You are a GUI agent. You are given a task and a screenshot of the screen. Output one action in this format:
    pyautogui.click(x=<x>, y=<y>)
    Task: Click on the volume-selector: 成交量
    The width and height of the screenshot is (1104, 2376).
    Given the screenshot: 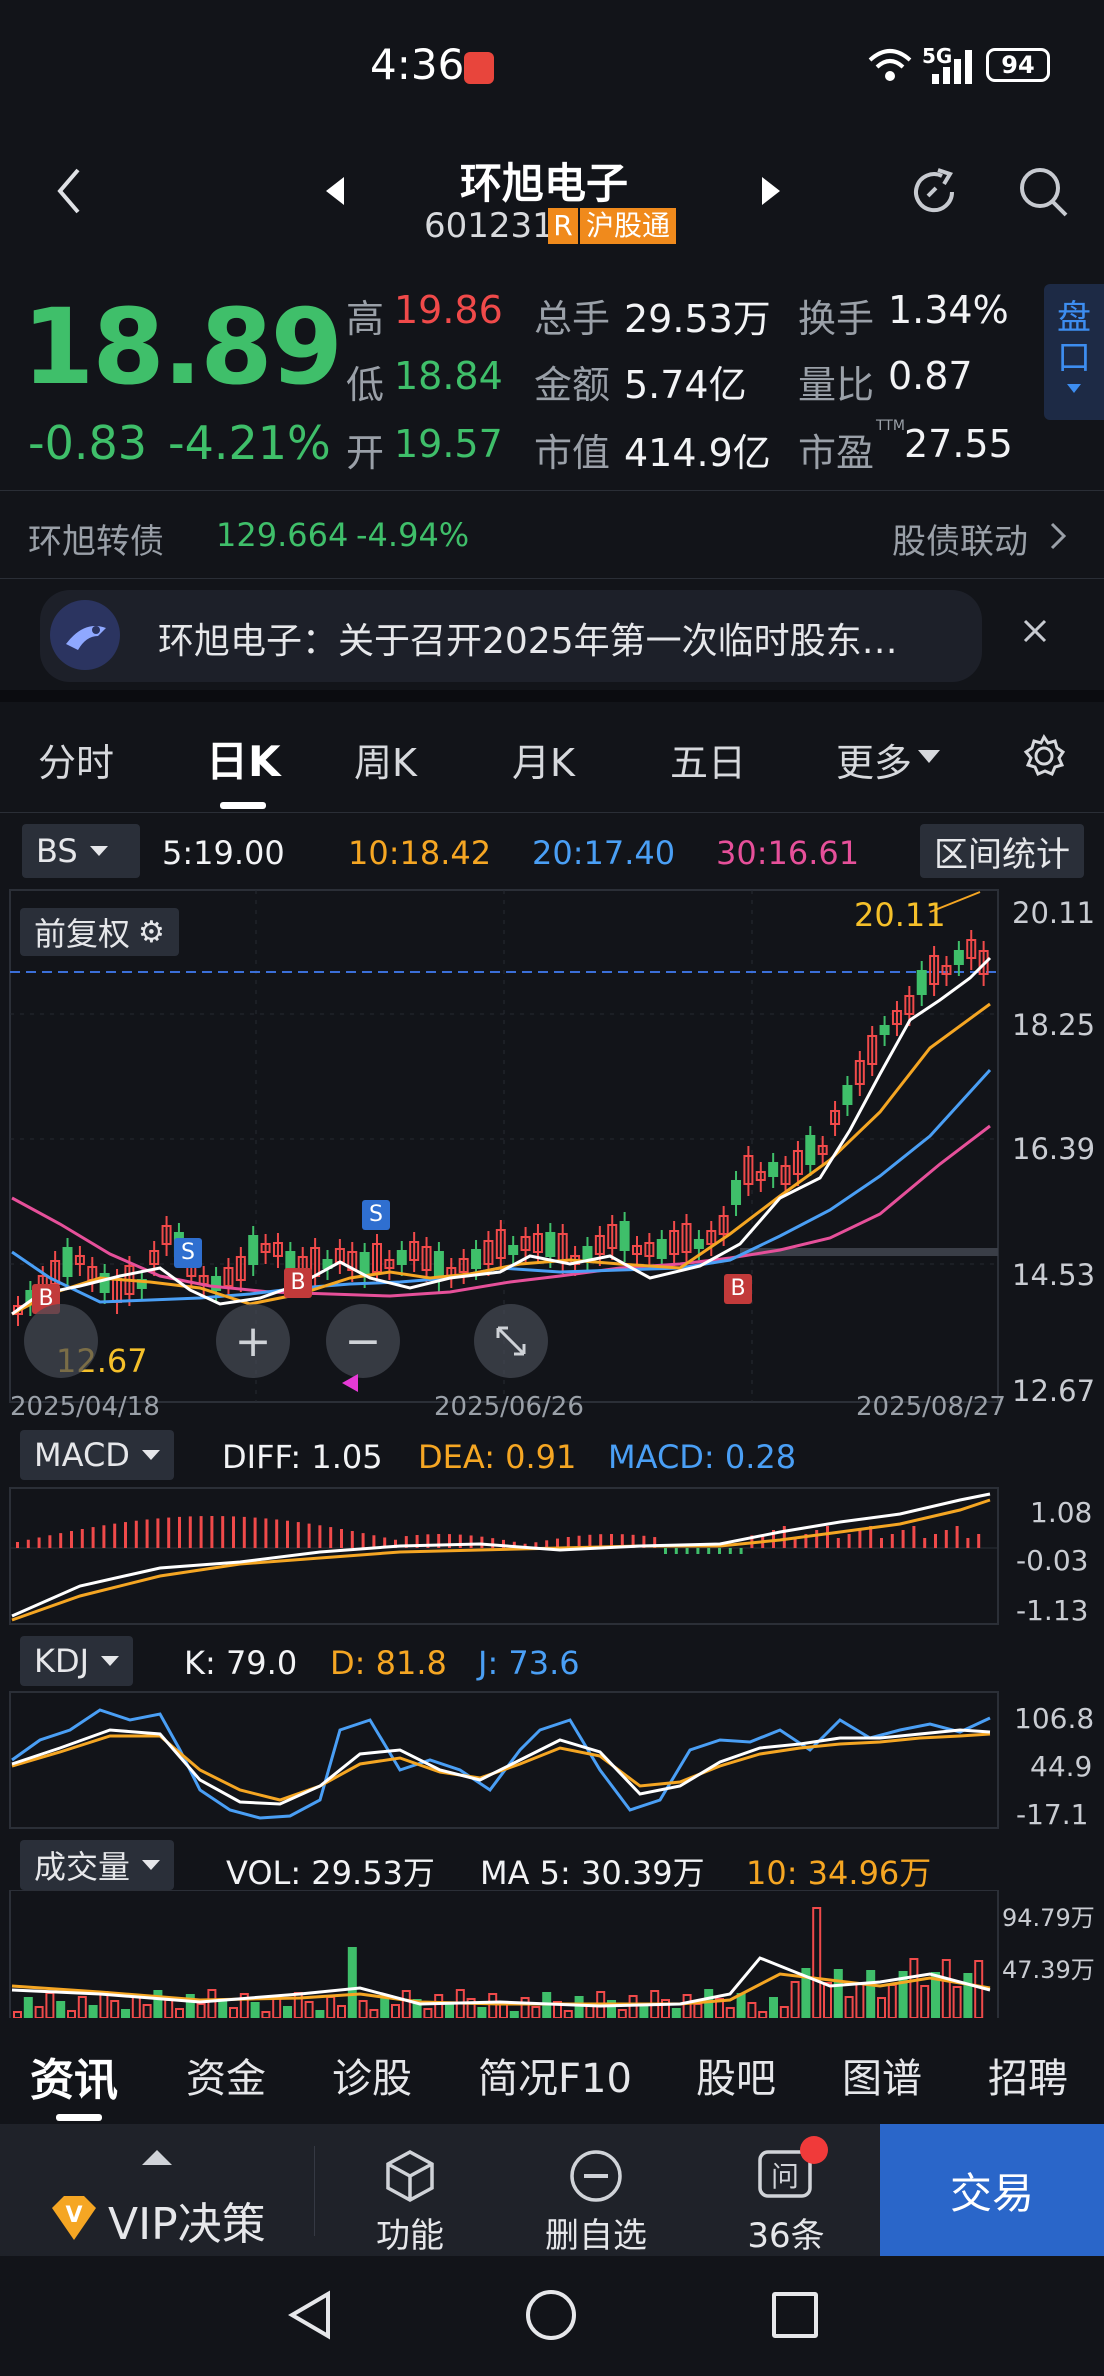 What is the action you would take?
    pyautogui.click(x=97, y=1865)
    